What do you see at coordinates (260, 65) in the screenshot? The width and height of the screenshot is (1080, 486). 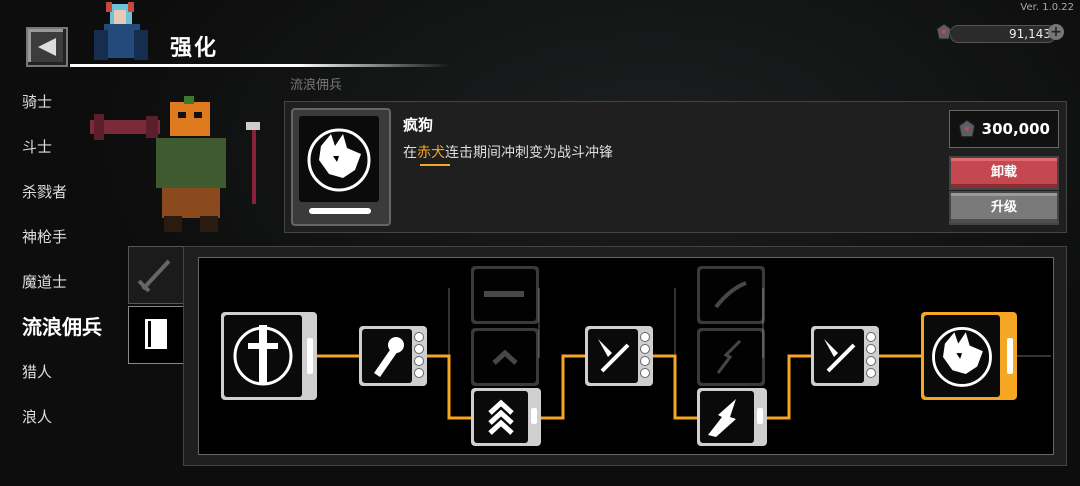 I see `title-underline` at bounding box center [260, 65].